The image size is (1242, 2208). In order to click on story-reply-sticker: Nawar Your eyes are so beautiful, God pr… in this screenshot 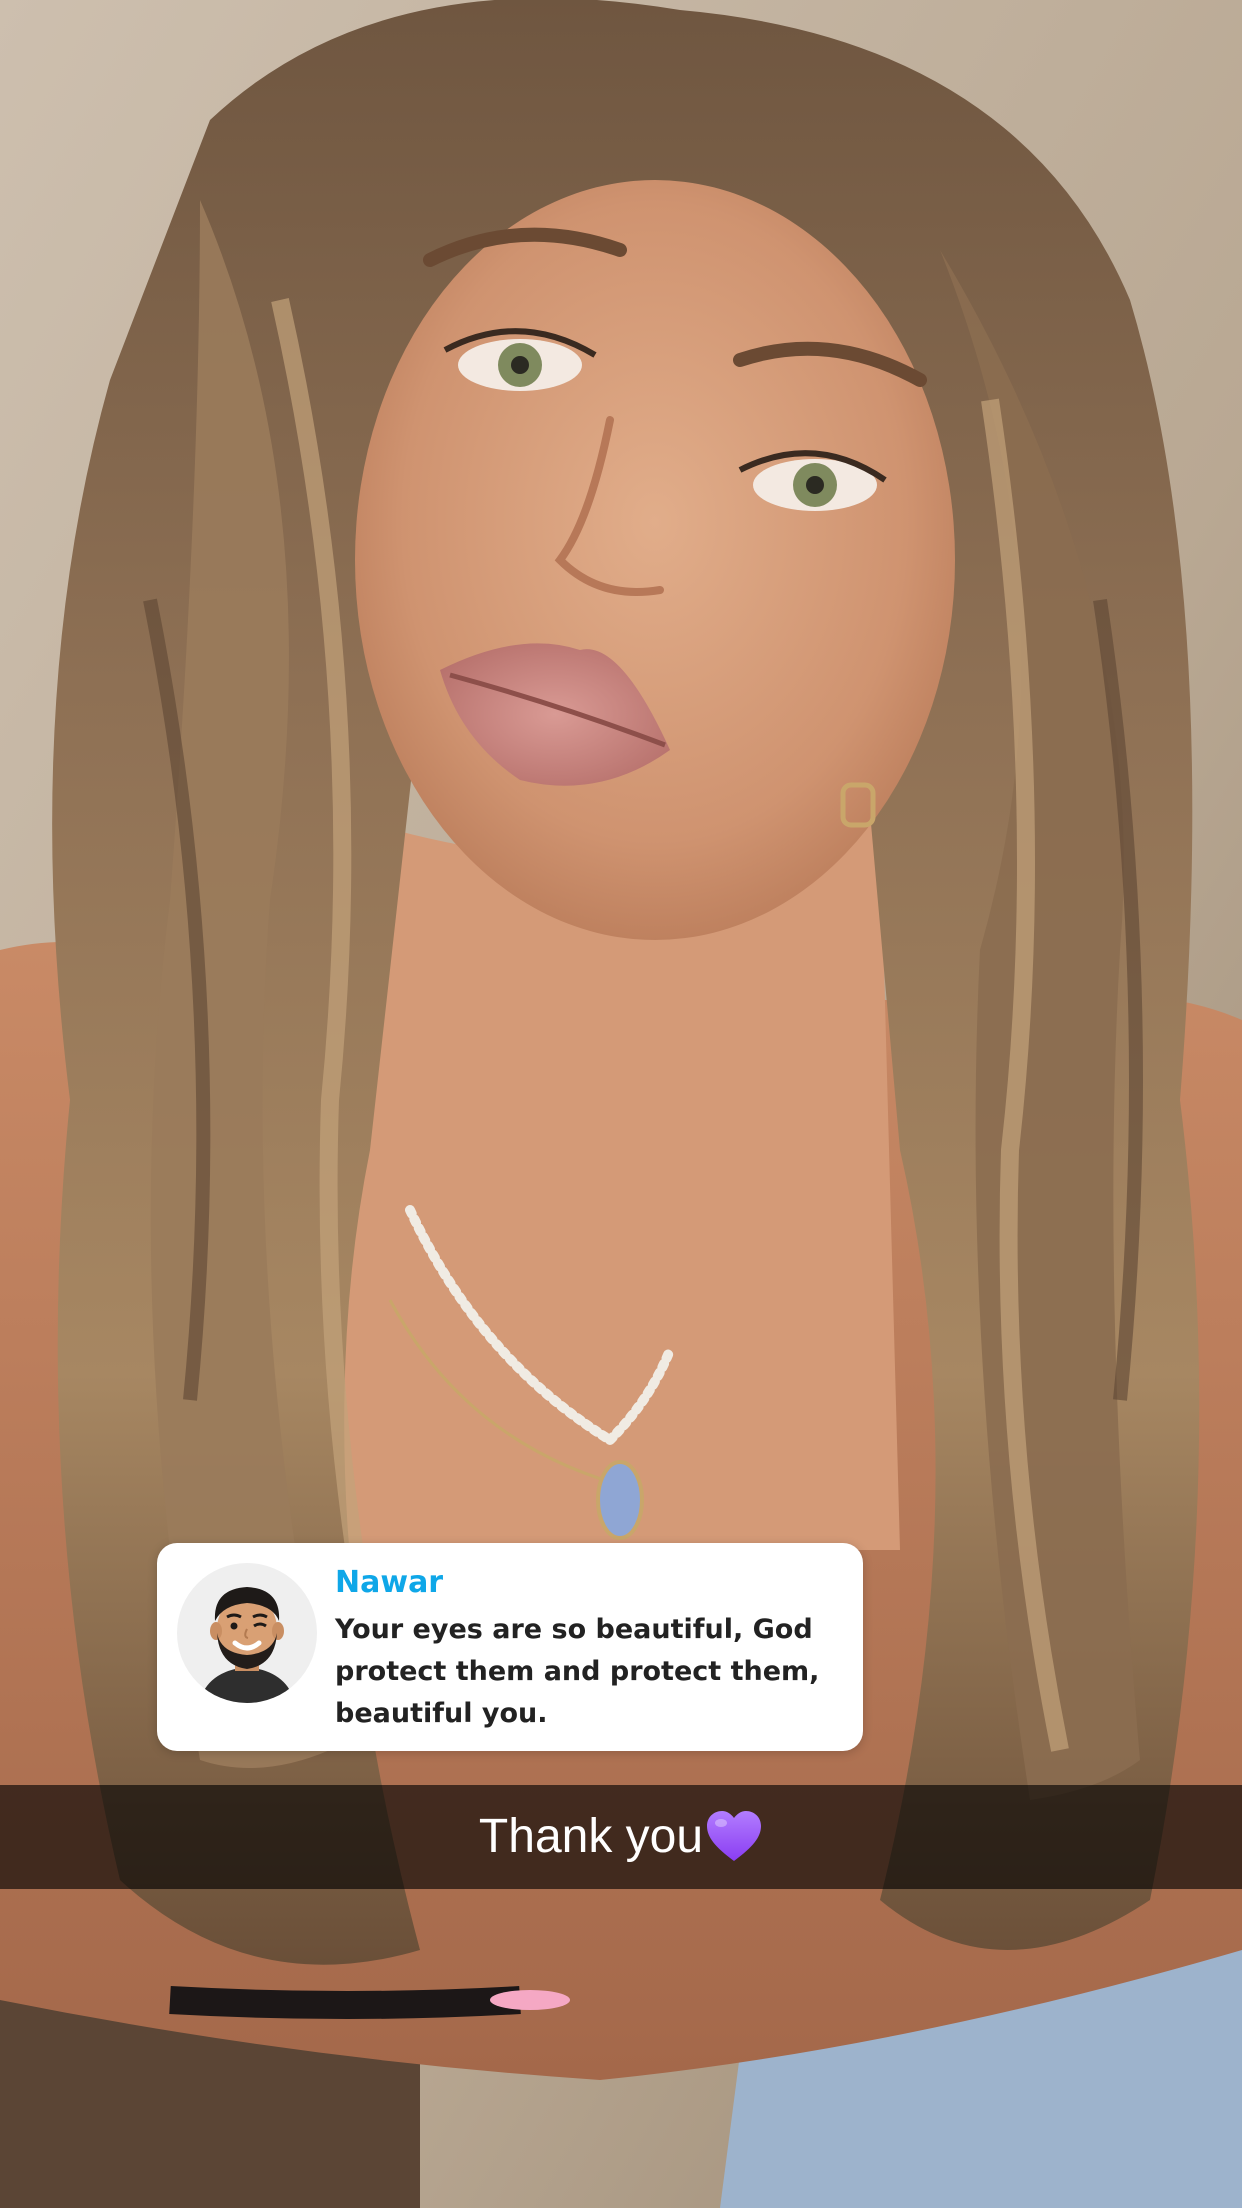, I will do `click(510, 1647)`.